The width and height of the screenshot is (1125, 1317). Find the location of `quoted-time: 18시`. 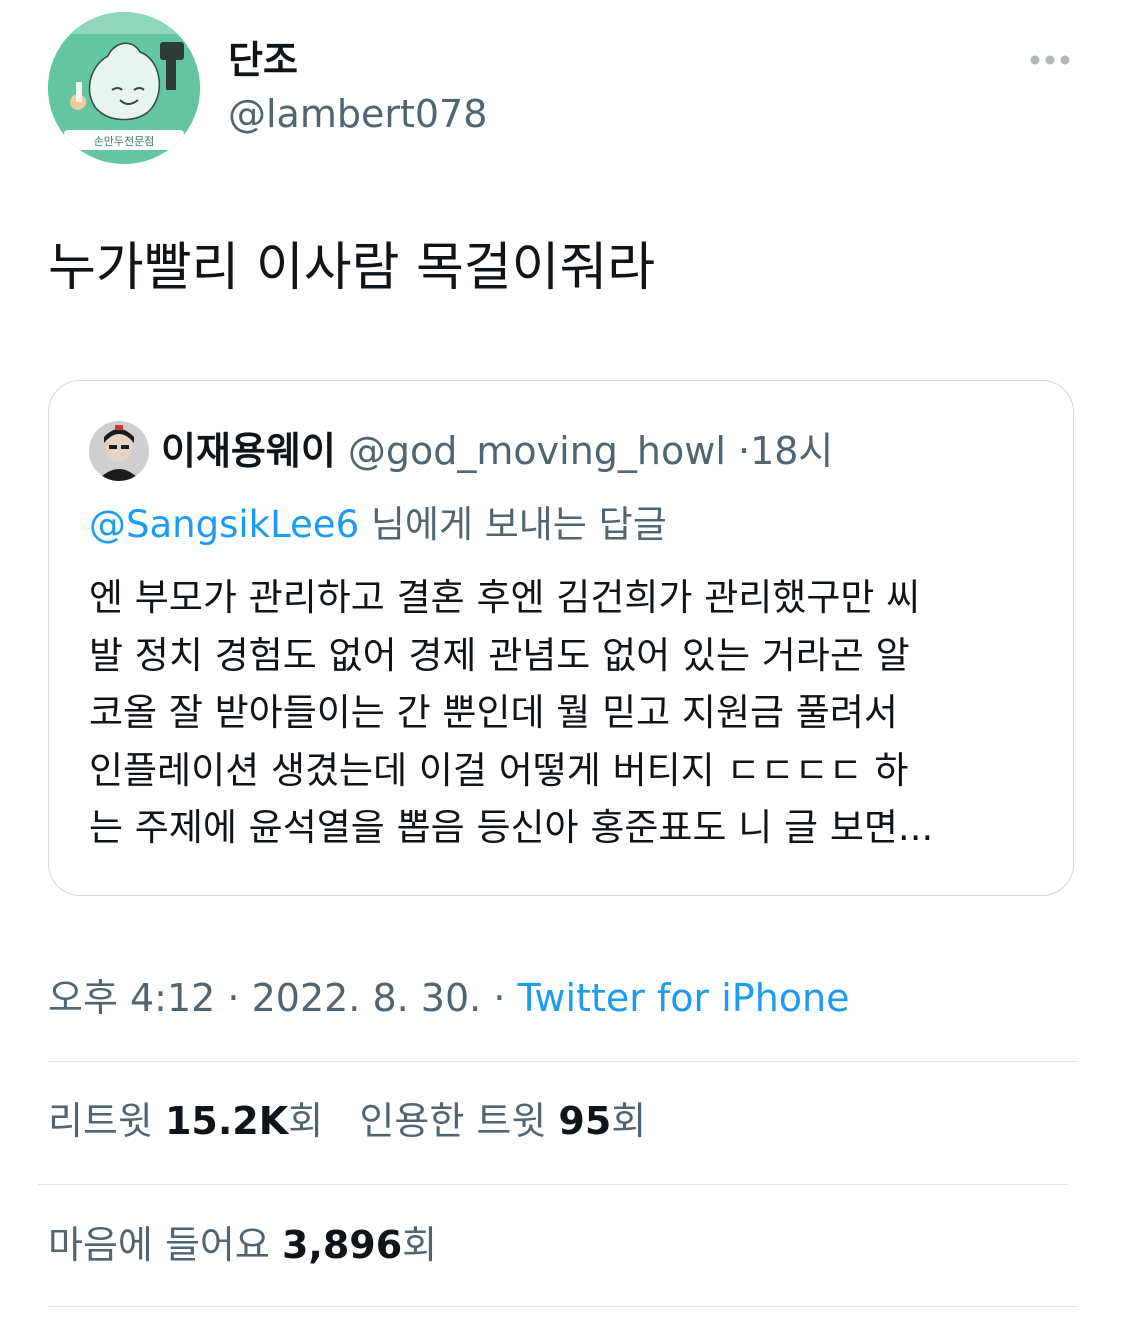

quoted-time: 18시 is located at coordinates (791, 451).